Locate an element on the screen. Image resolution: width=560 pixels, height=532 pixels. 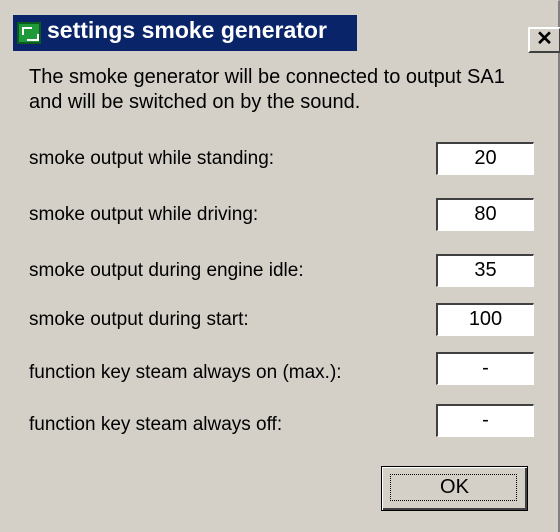
steam-off-key-field: - is located at coordinates (485, 420).